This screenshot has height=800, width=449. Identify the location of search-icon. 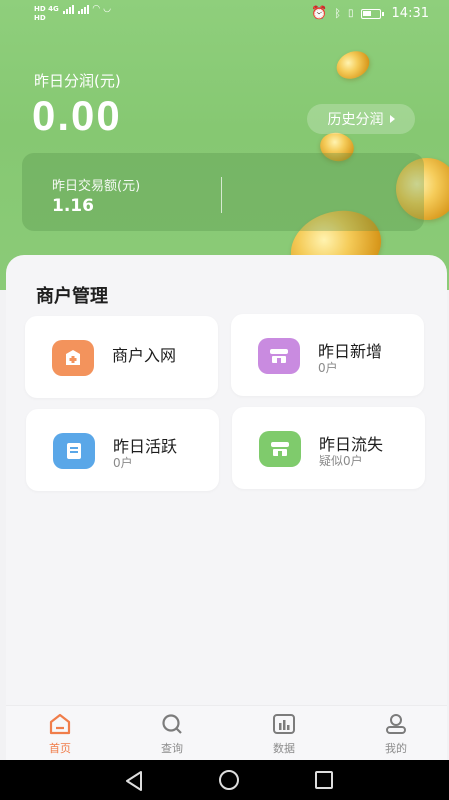
(172, 724).